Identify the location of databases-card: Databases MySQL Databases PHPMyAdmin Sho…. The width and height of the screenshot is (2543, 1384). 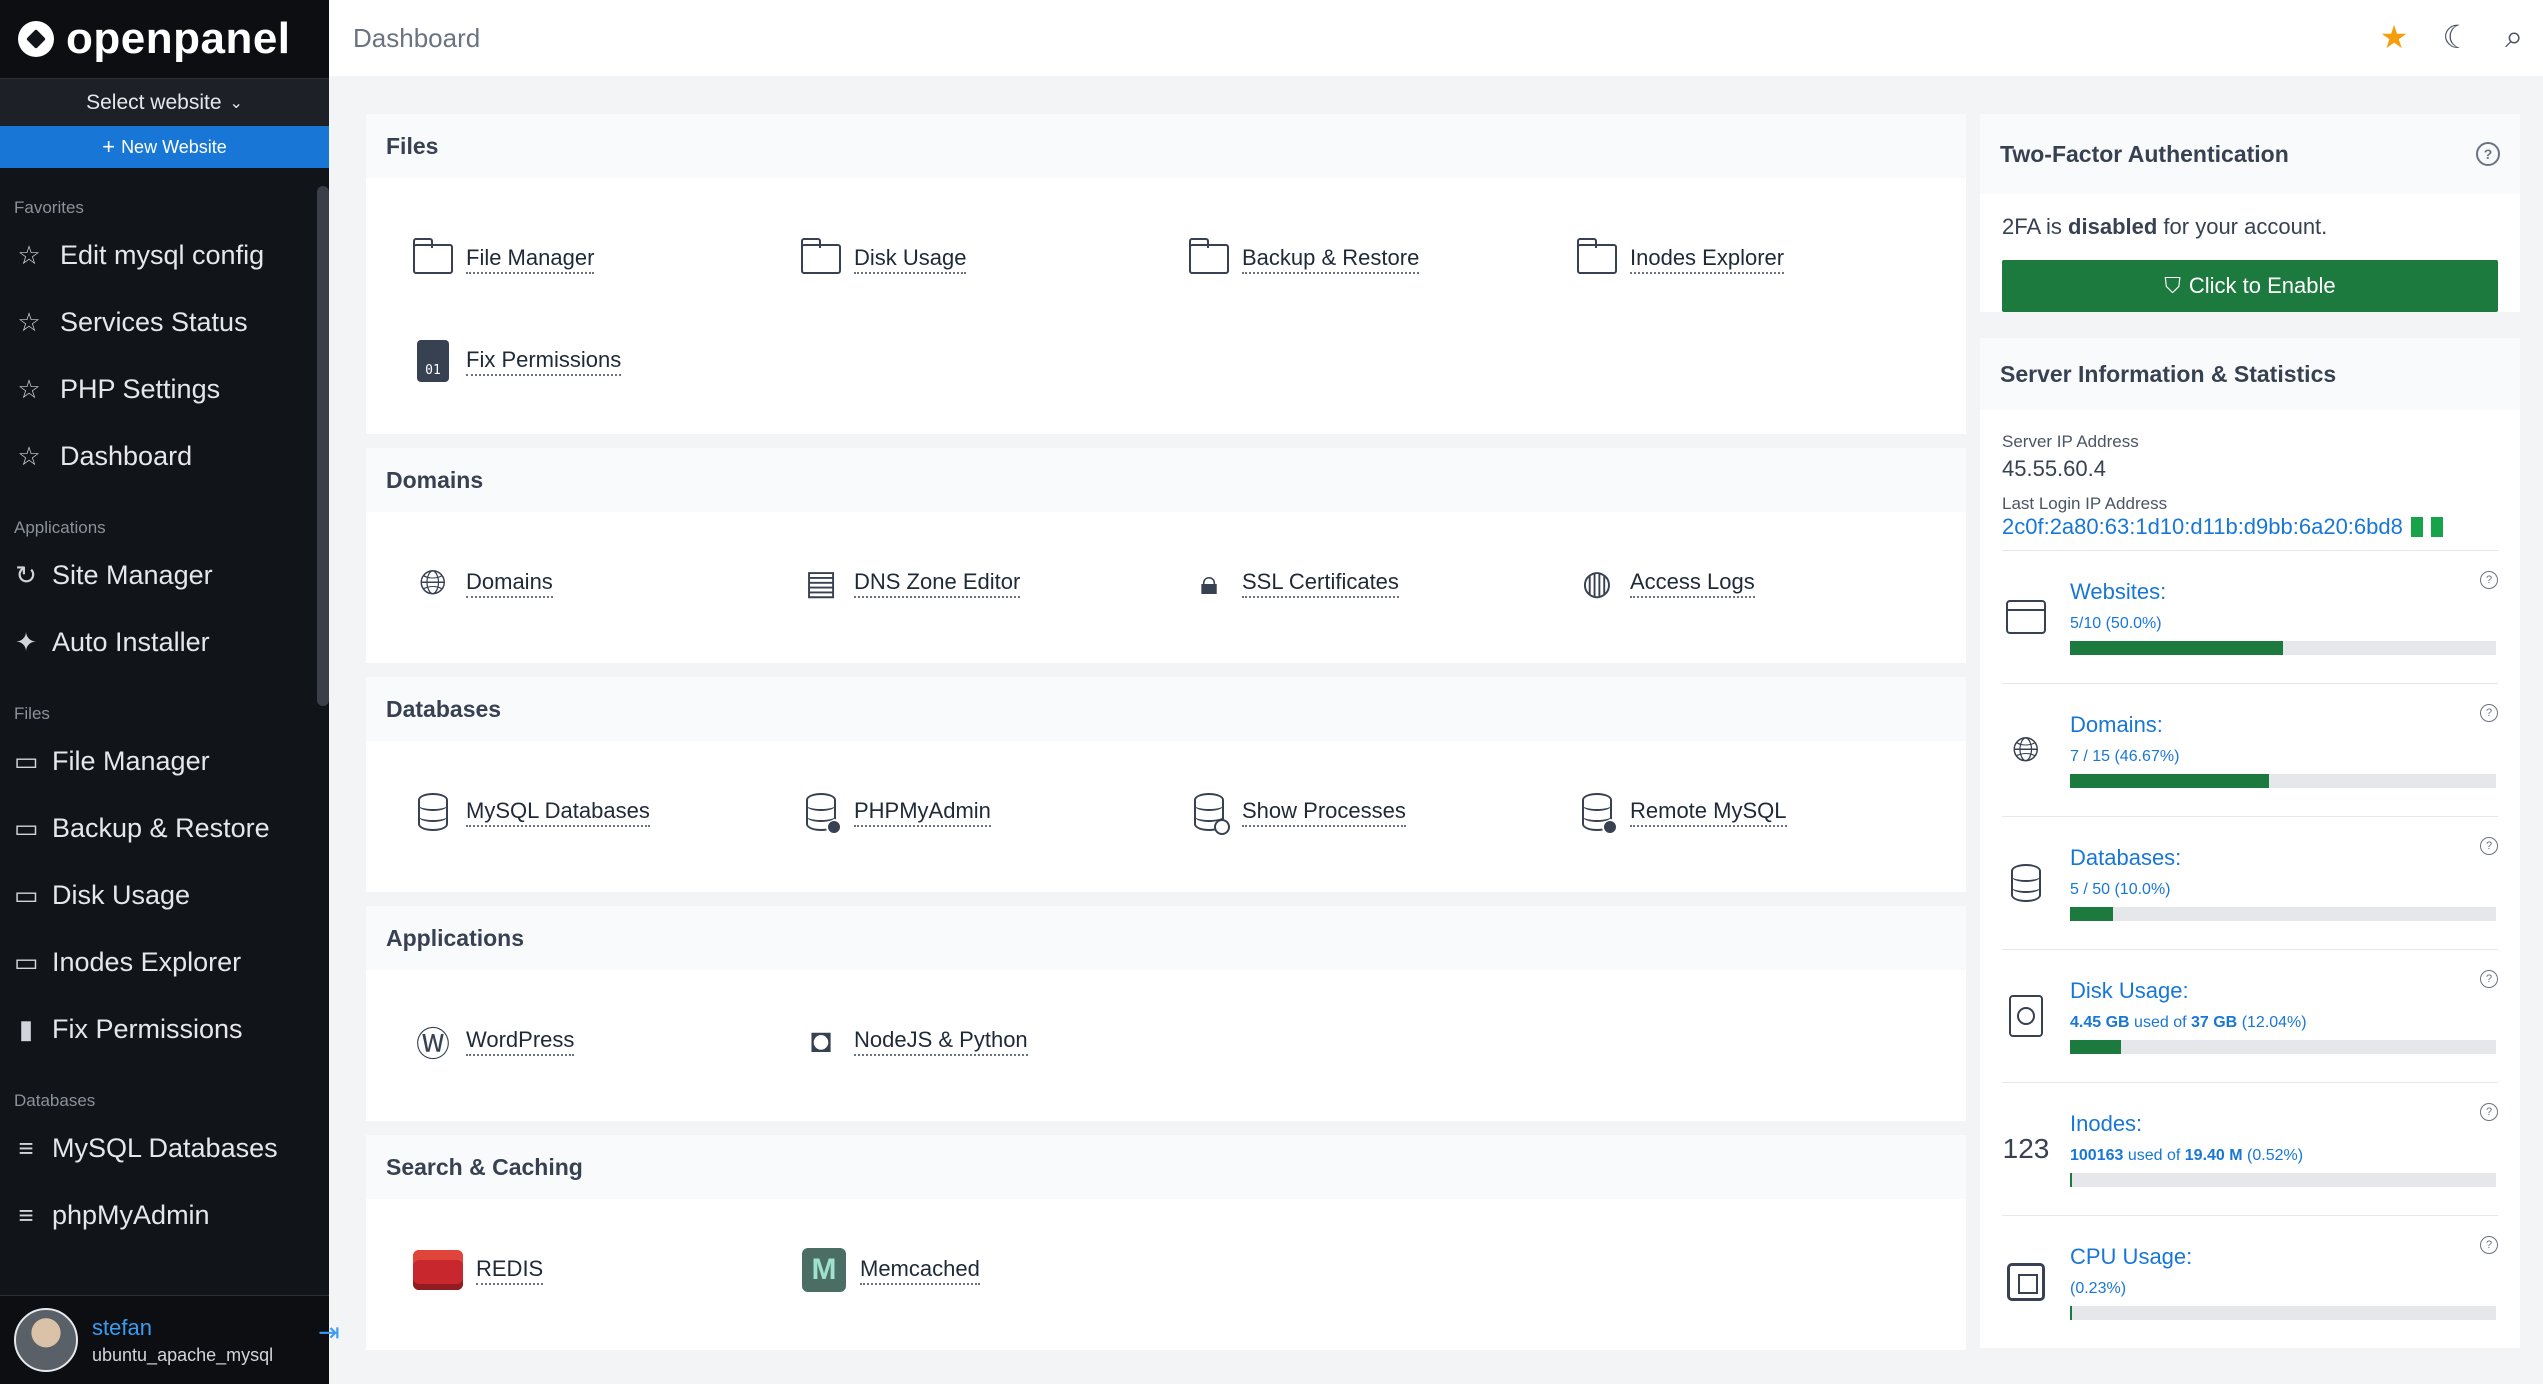
(1166, 784).